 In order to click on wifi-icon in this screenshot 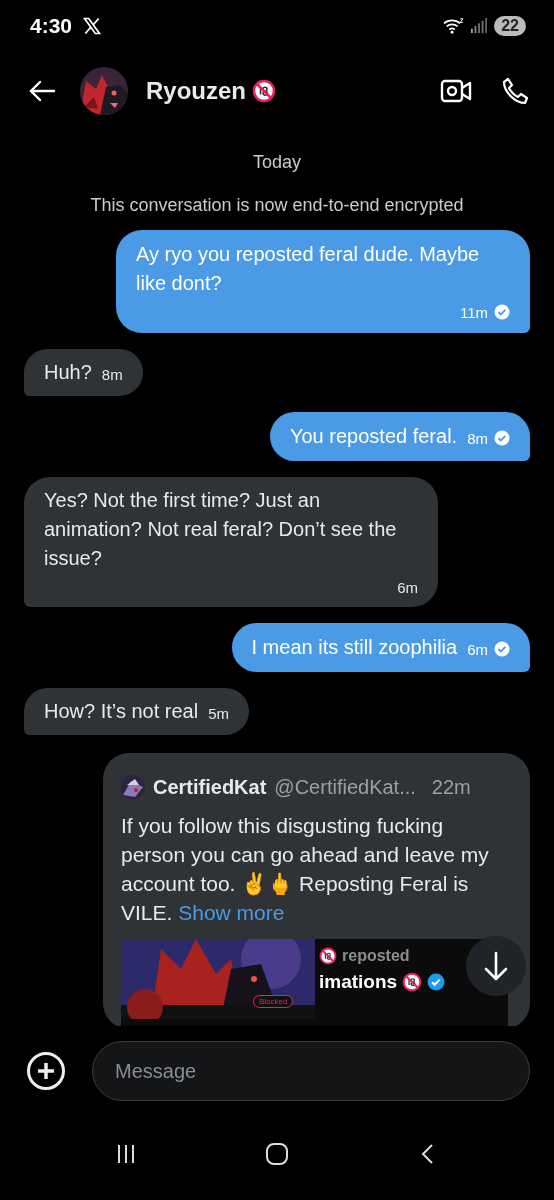, I will do `click(453, 26)`.